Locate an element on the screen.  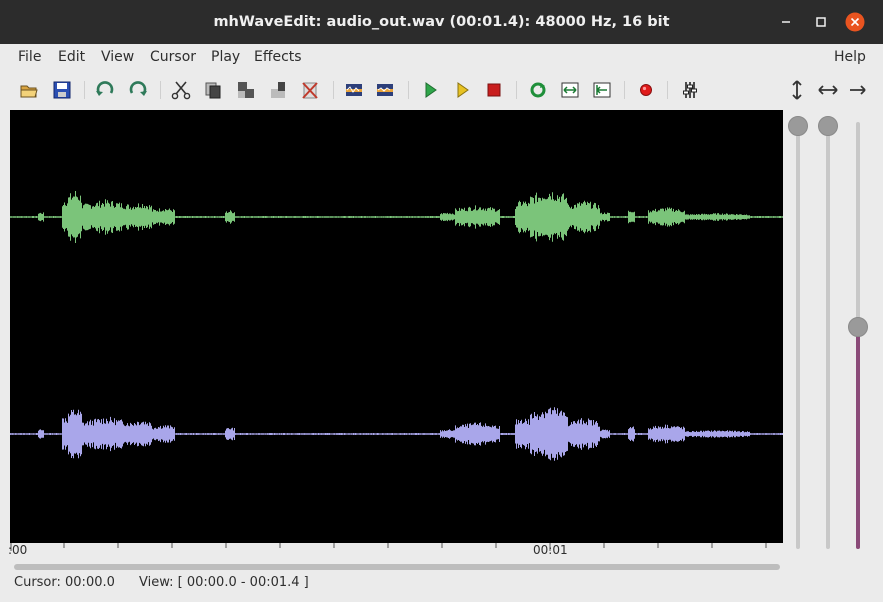
menu-play: Play is located at coordinates (225, 57).